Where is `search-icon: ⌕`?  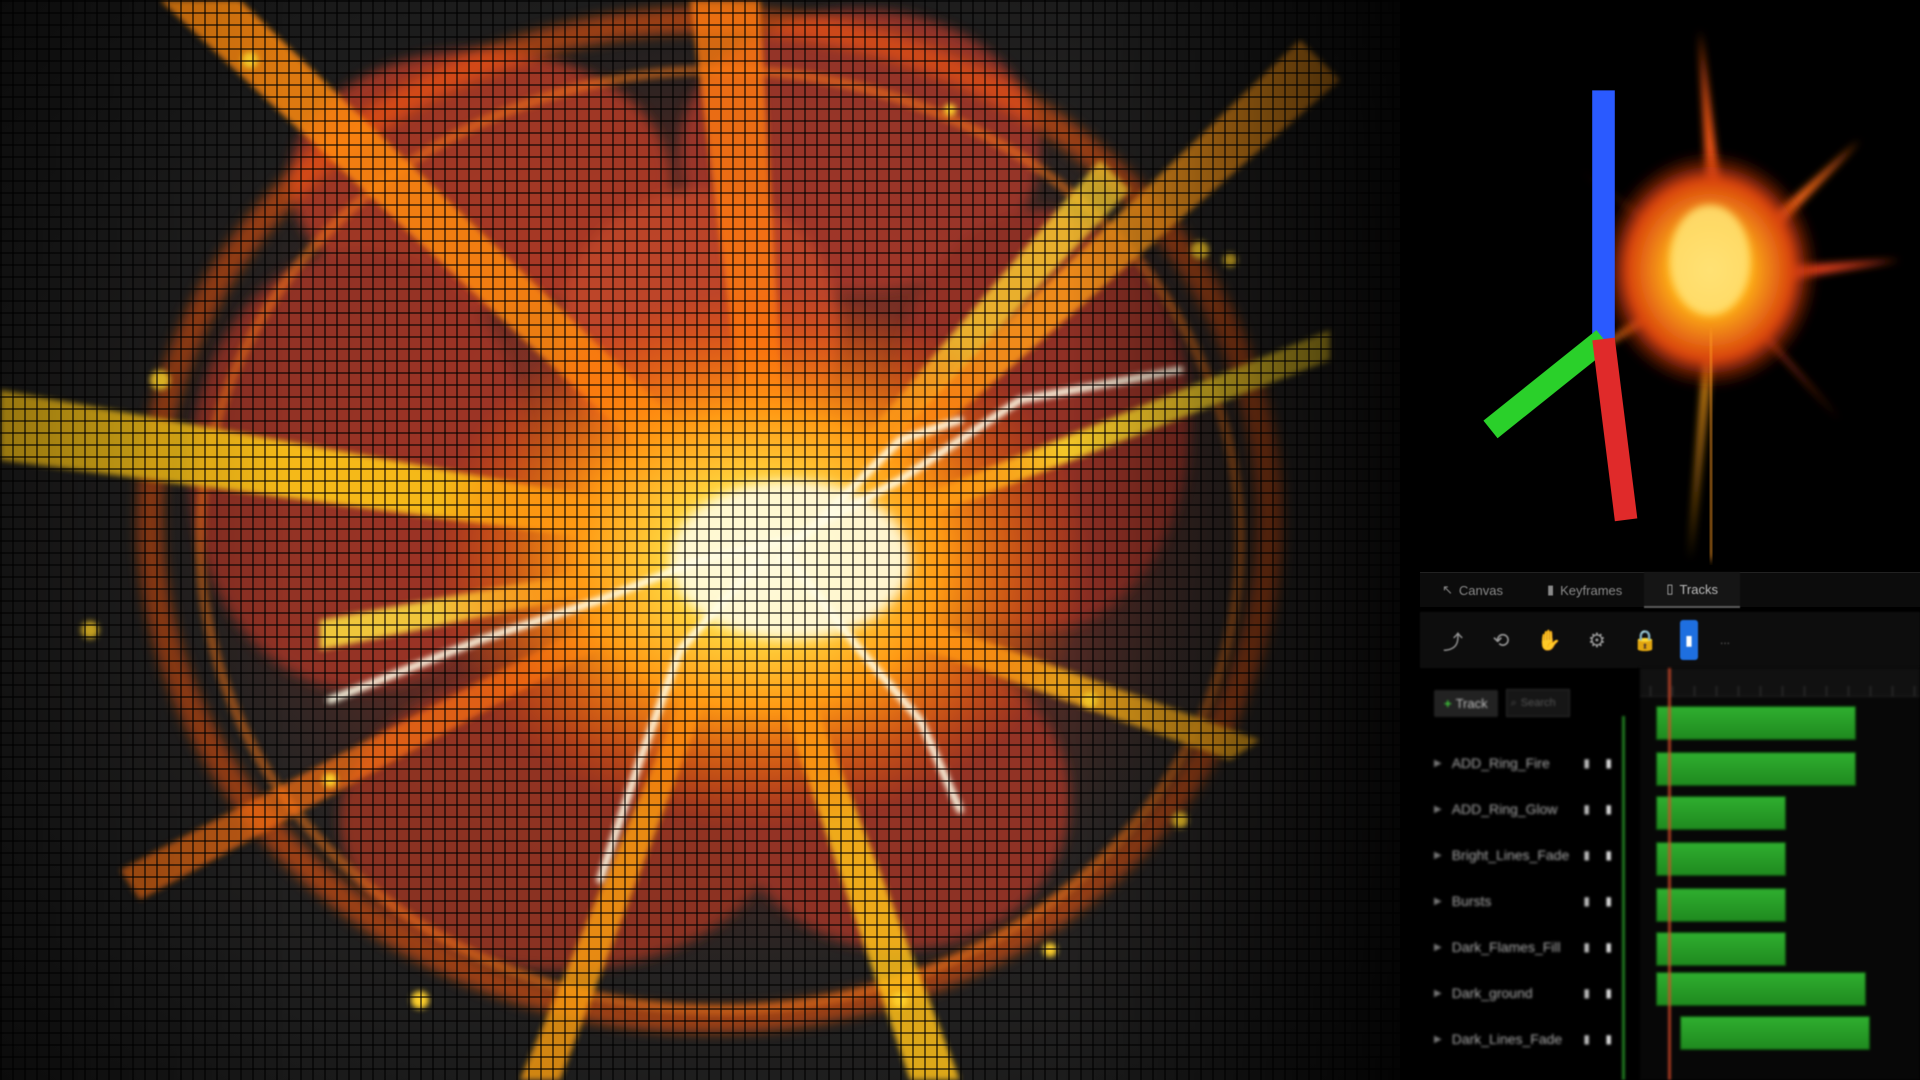 search-icon: ⌕ is located at coordinates (1513, 702).